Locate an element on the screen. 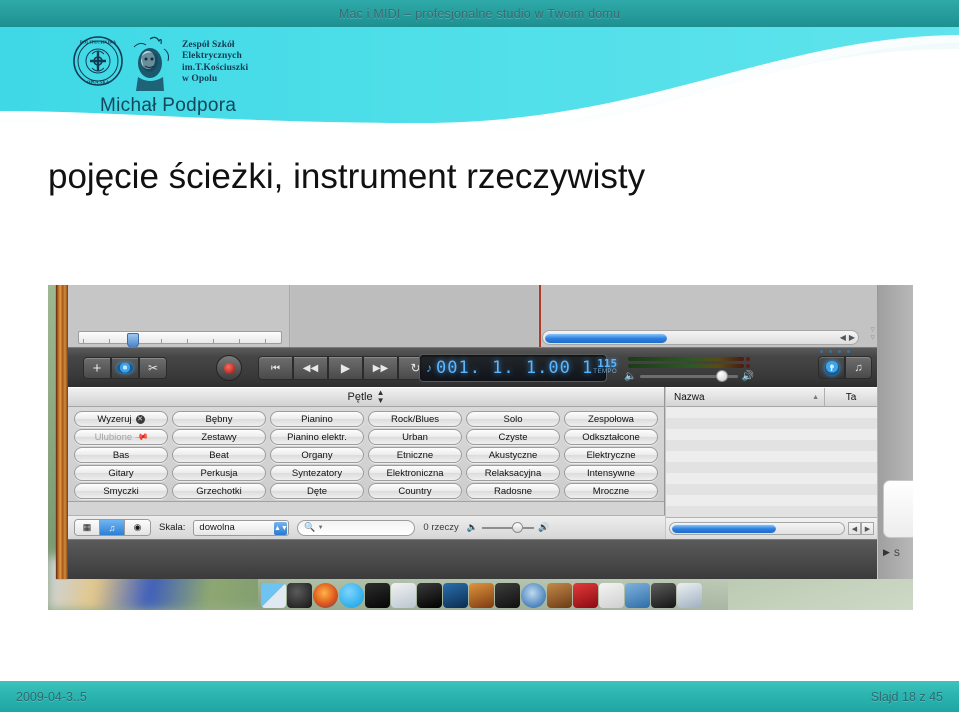 The width and height of the screenshot is (959, 719). loop-button: Akustyczne is located at coordinates (513, 455).